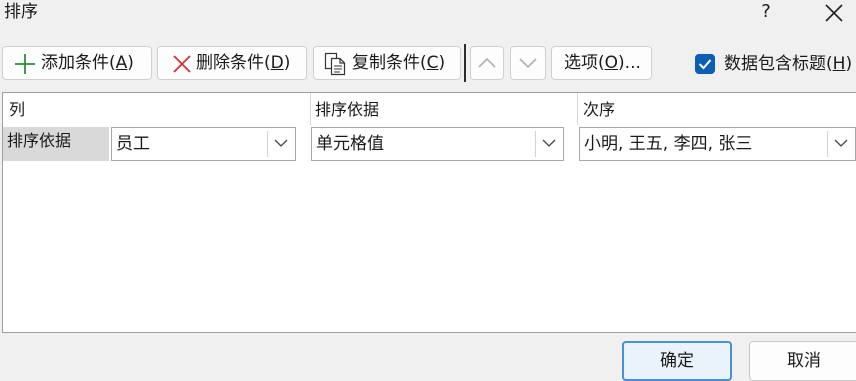 The image size is (856, 381). Describe the element at coordinates (465, 63) in the screenshot. I see `toolbar-separator` at that location.